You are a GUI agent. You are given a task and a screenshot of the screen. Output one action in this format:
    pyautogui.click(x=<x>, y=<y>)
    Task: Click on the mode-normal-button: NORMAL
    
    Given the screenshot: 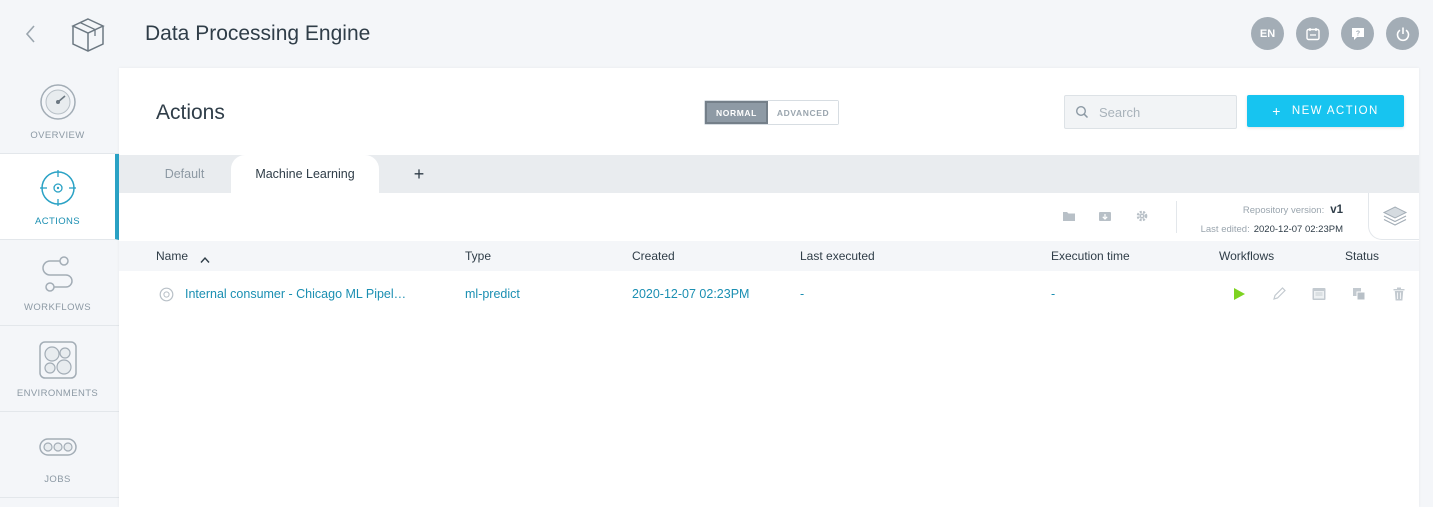 What is the action you would take?
    pyautogui.click(x=736, y=112)
    